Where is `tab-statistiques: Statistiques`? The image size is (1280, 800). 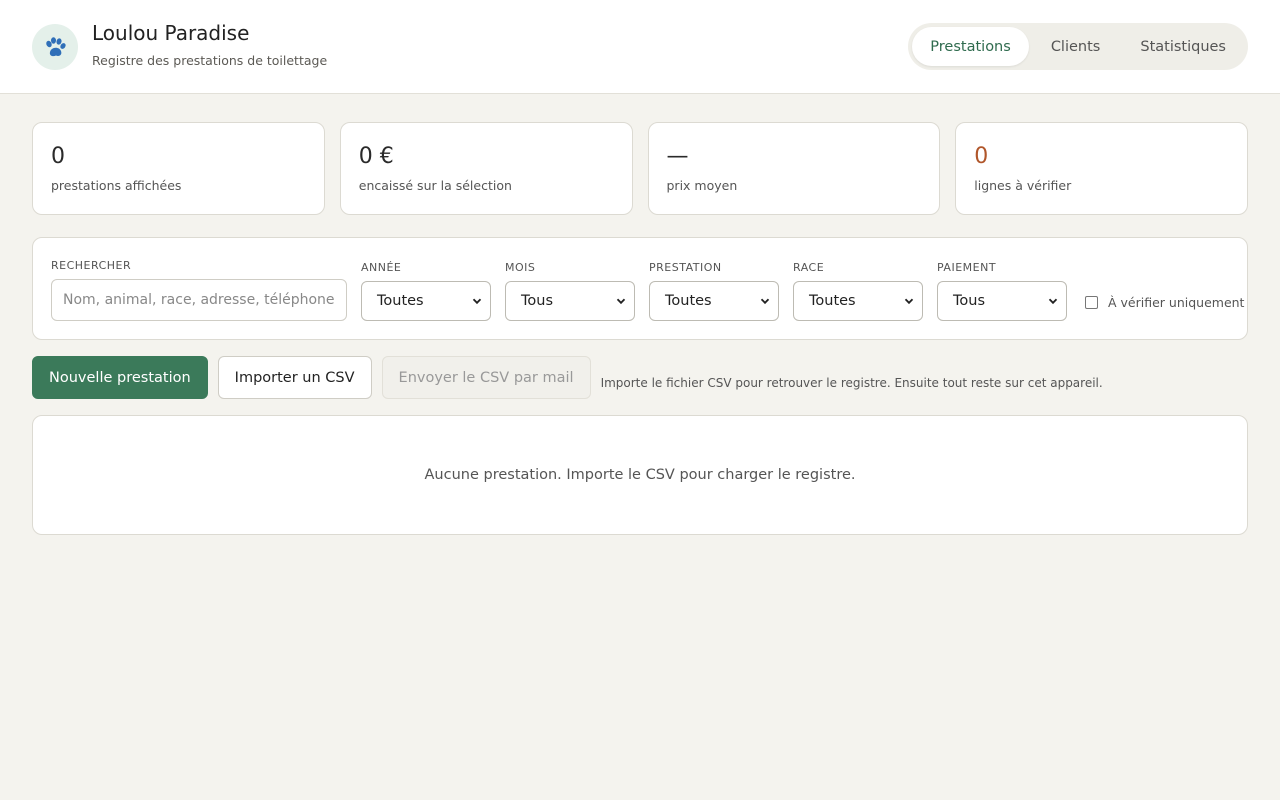
tab-statistiques: Statistiques is located at coordinates (1183, 46).